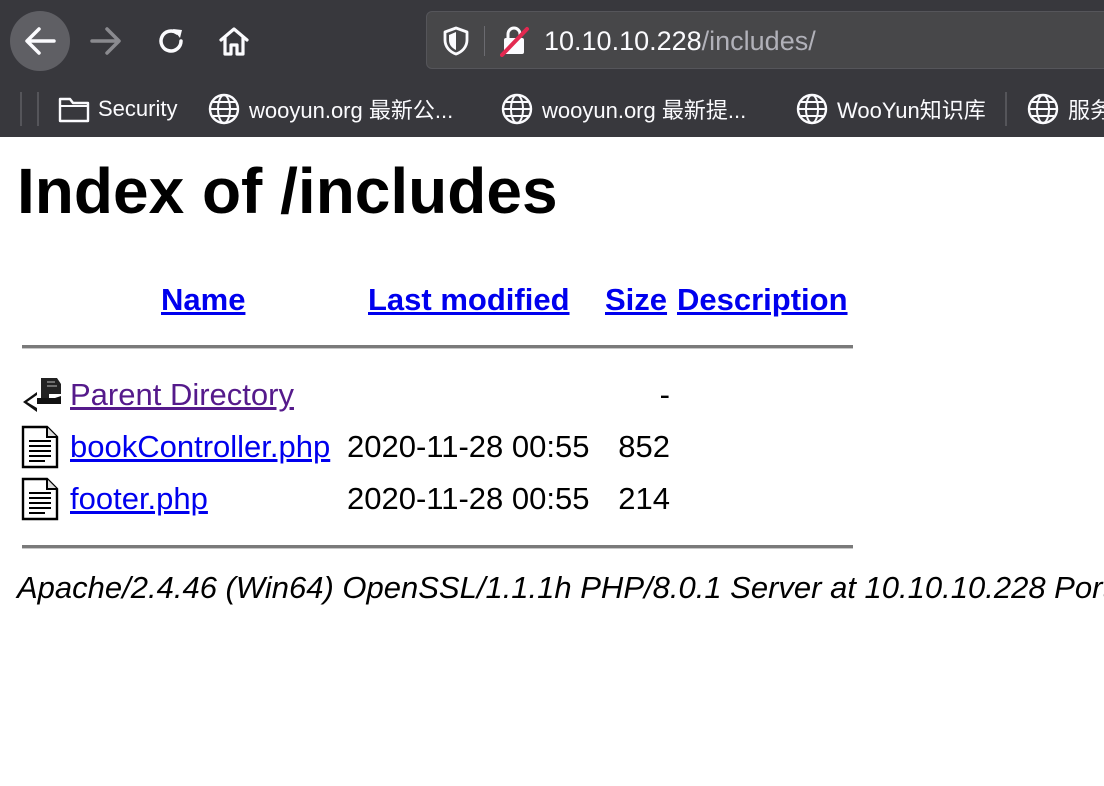 The image size is (1104, 786). Describe the element at coordinates (182, 395) in the screenshot. I see `parent-directory-link: Parent Directory` at that location.